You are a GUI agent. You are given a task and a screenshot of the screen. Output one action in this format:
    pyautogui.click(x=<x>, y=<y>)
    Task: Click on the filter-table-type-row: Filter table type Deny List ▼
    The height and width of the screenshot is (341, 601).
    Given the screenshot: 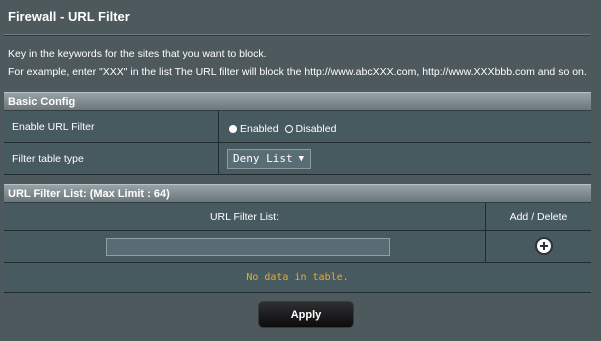 What is the action you would take?
    pyautogui.click(x=297, y=159)
    